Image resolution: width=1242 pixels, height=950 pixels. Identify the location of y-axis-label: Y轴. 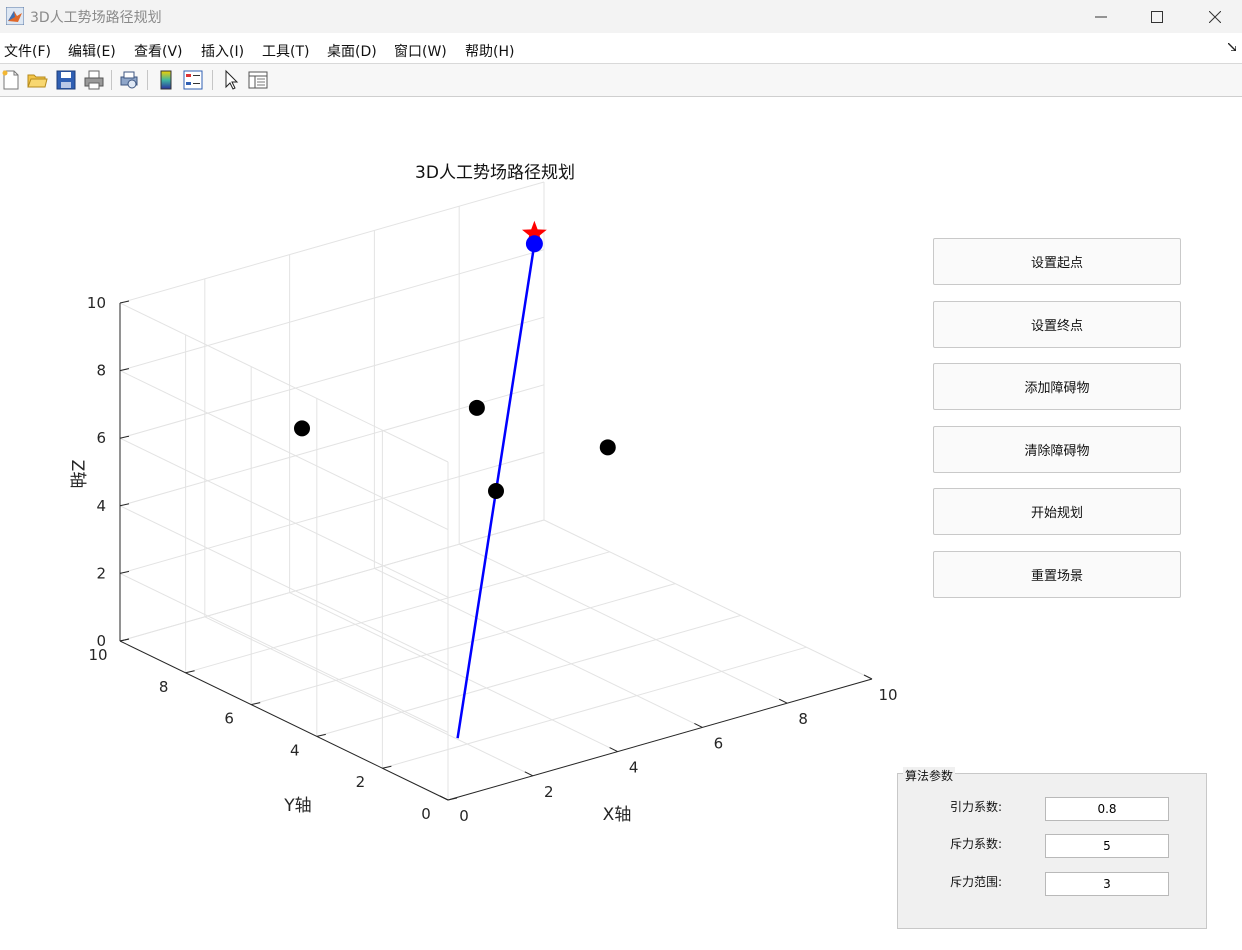
(297, 806).